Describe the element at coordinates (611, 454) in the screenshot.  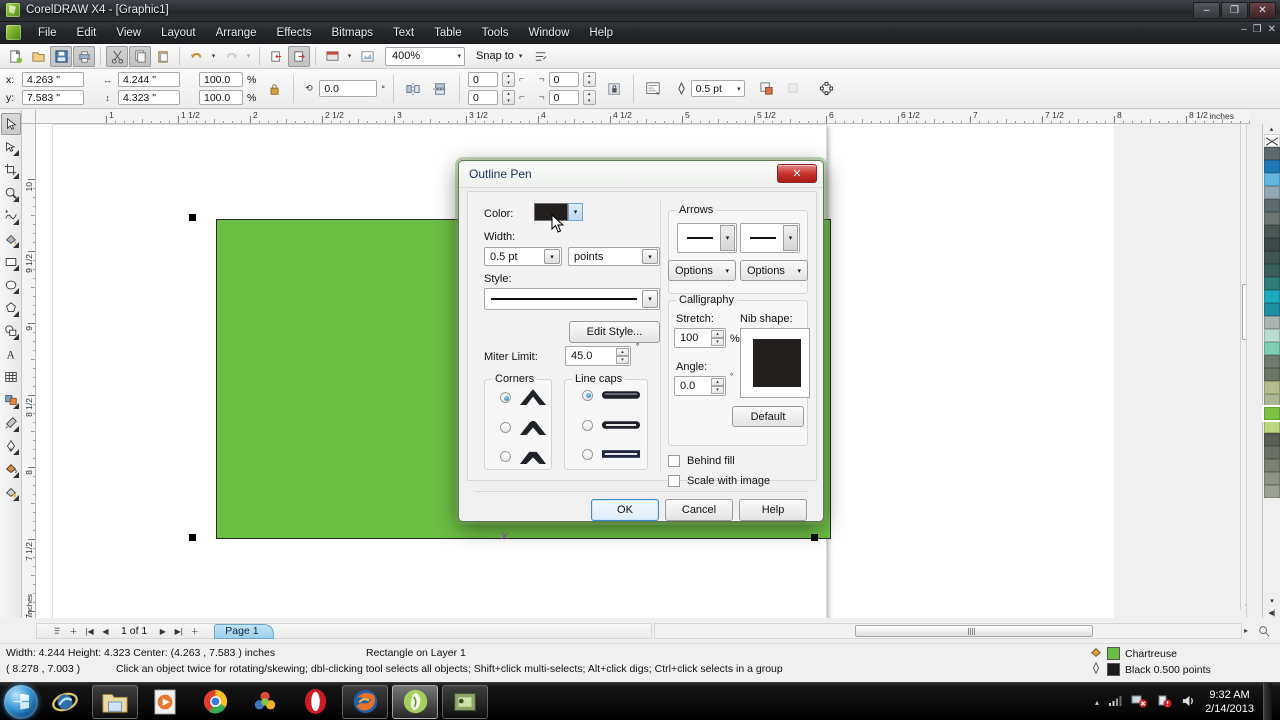
I see `linecap-option-square` at that location.